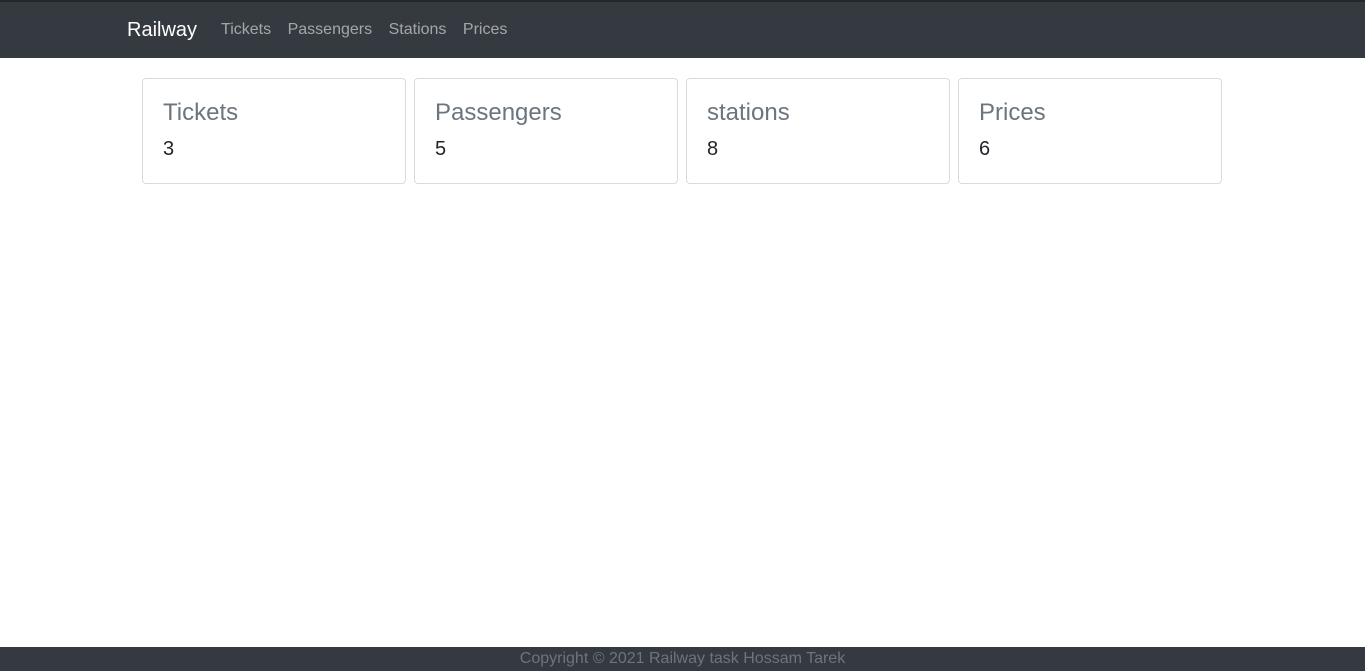 Image resolution: width=1365 pixels, height=671 pixels. Describe the element at coordinates (546, 131) in the screenshot. I see `passengers-card: Passengers 5` at that location.